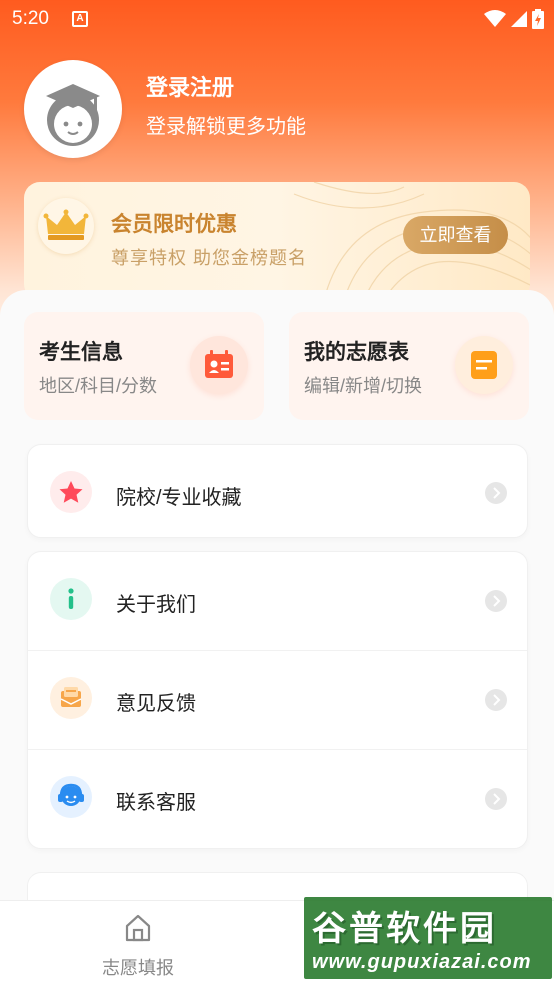 This screenshot has width=554, height=985. I want to click on favorites-label: 院校/专业收藏, so click(179, 498).